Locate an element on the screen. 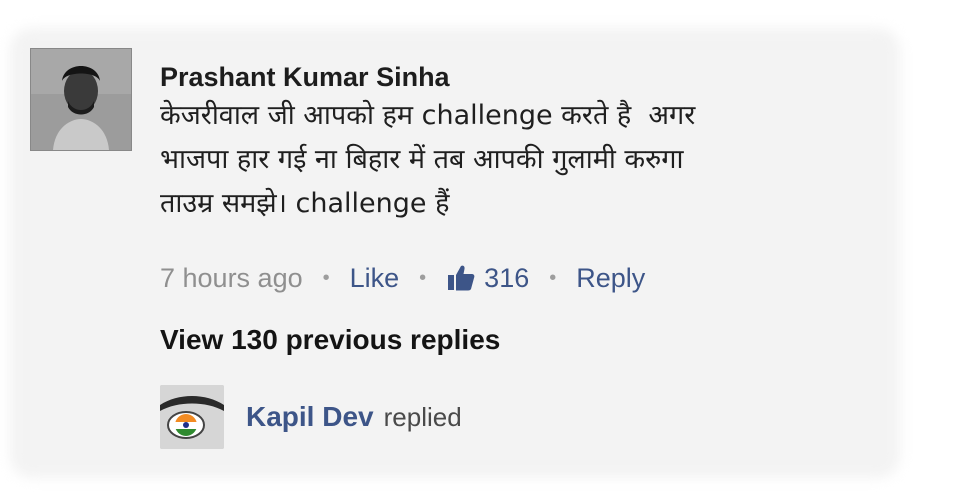 This screenshot has height=492, width=960. reply-button: Reply is located at coordinates (610, 278).